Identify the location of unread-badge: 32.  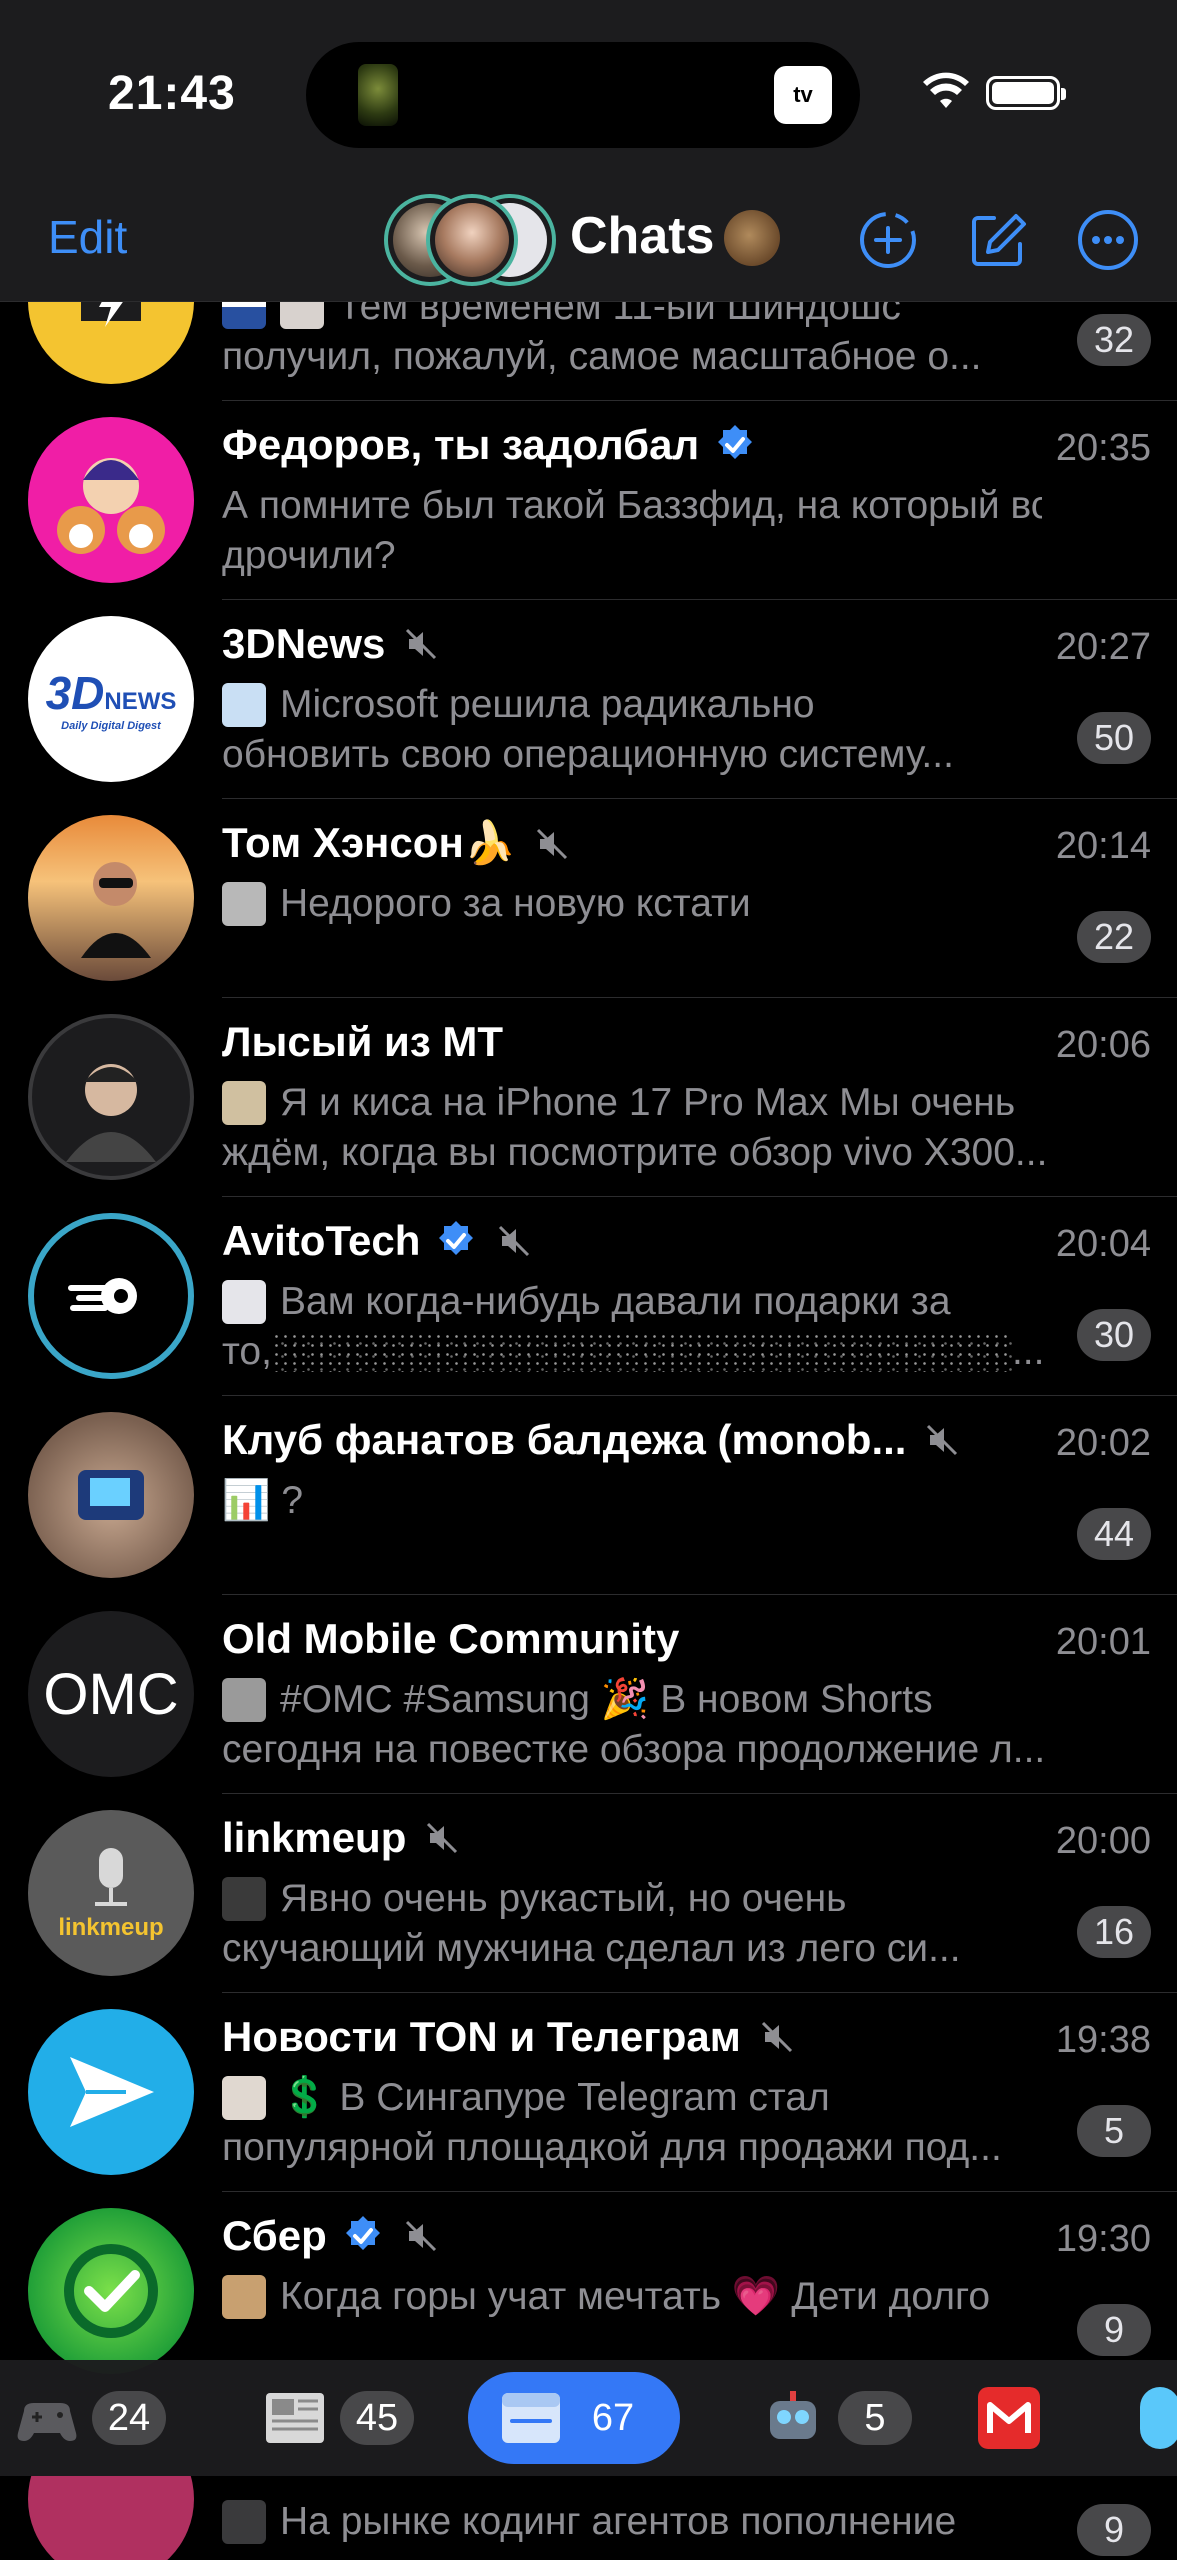
(1114, 340).